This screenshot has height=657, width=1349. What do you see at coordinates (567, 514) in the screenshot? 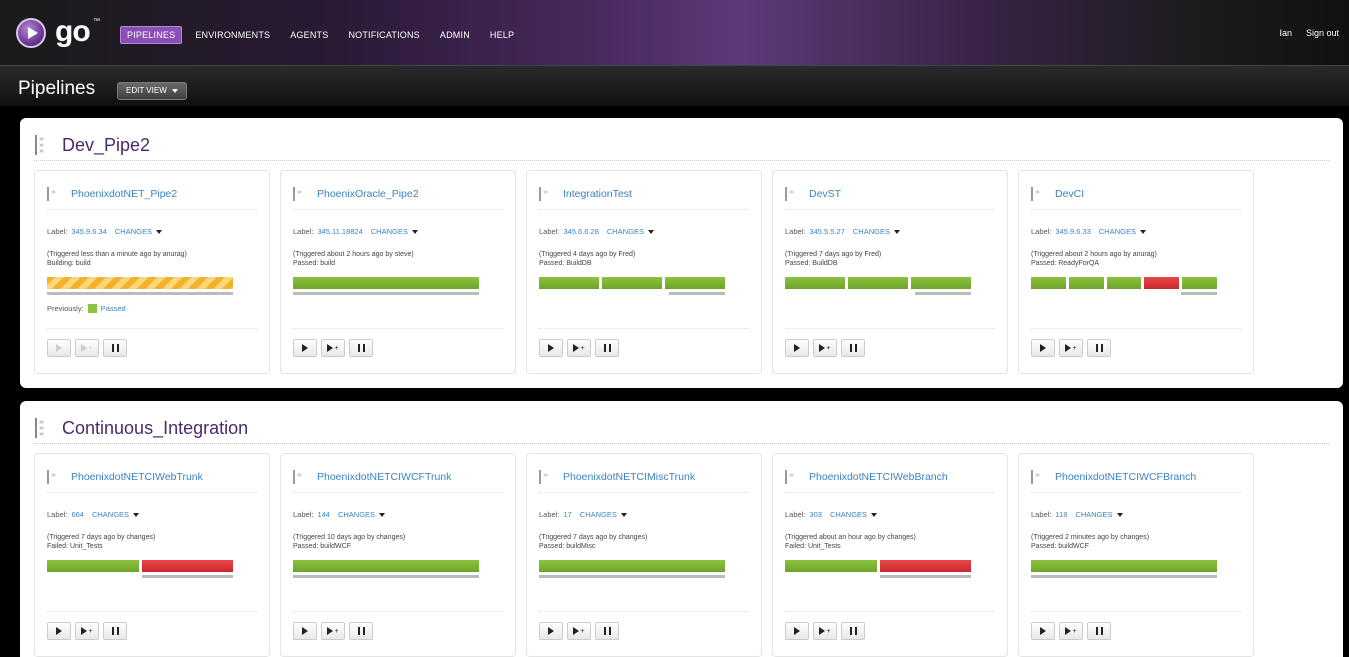
I see `label-value-link: 17` at bounding box center [567, 514].